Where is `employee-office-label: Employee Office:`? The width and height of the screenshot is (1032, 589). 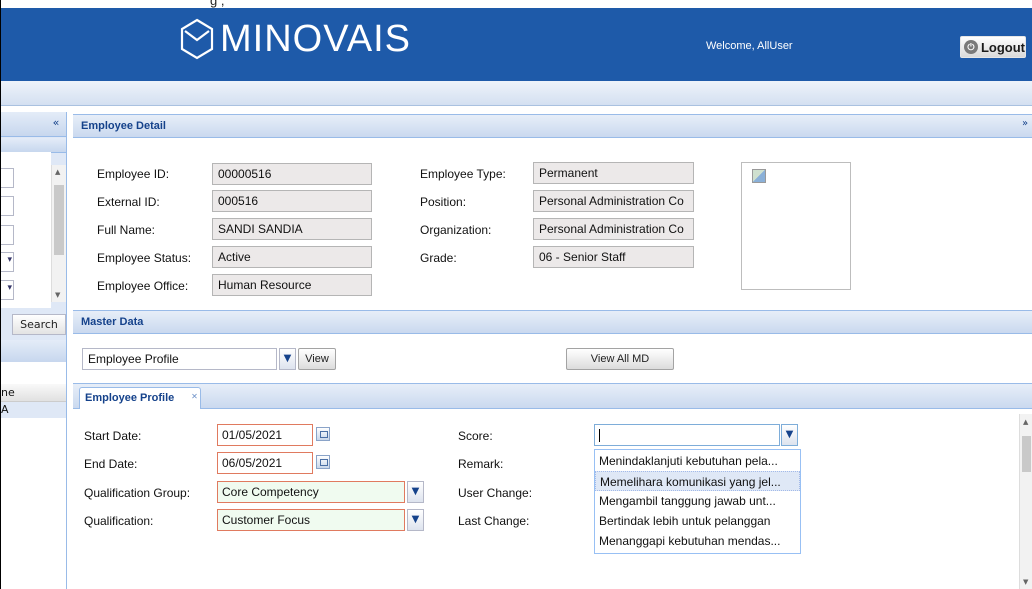 employee-office-label: Employee Office: is located at coordinates (143, 286).